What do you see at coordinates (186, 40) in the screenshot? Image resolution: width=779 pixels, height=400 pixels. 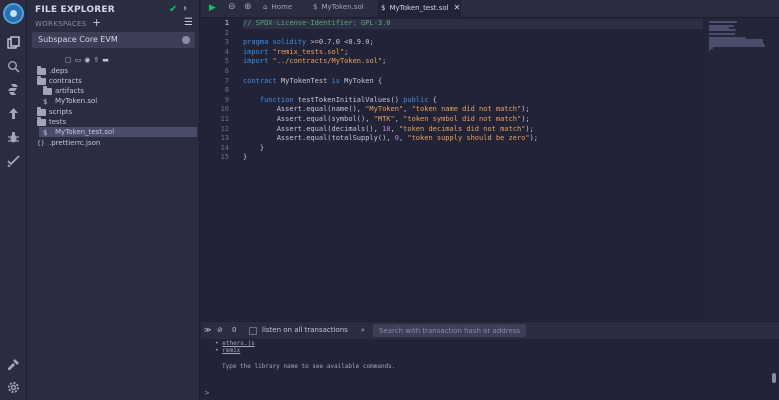 I see `workspace-badge-icon` at bounding box center [186, 40].